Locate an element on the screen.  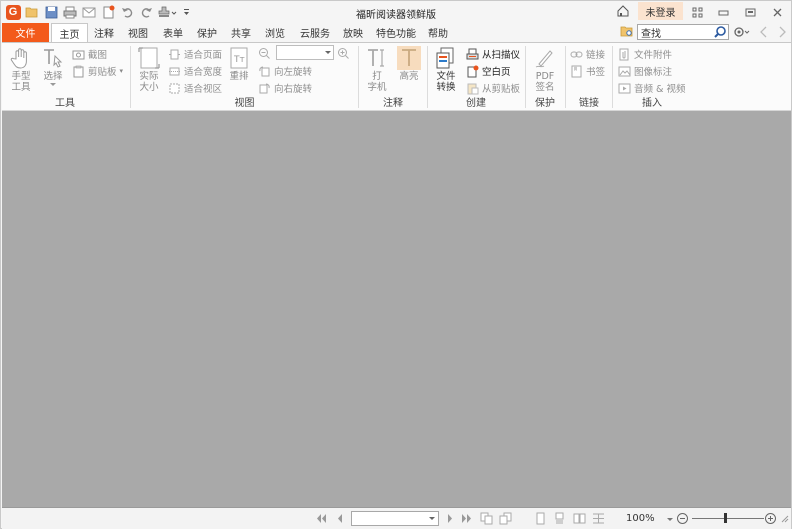
minimize-icon is located at coordinates (723, 12).